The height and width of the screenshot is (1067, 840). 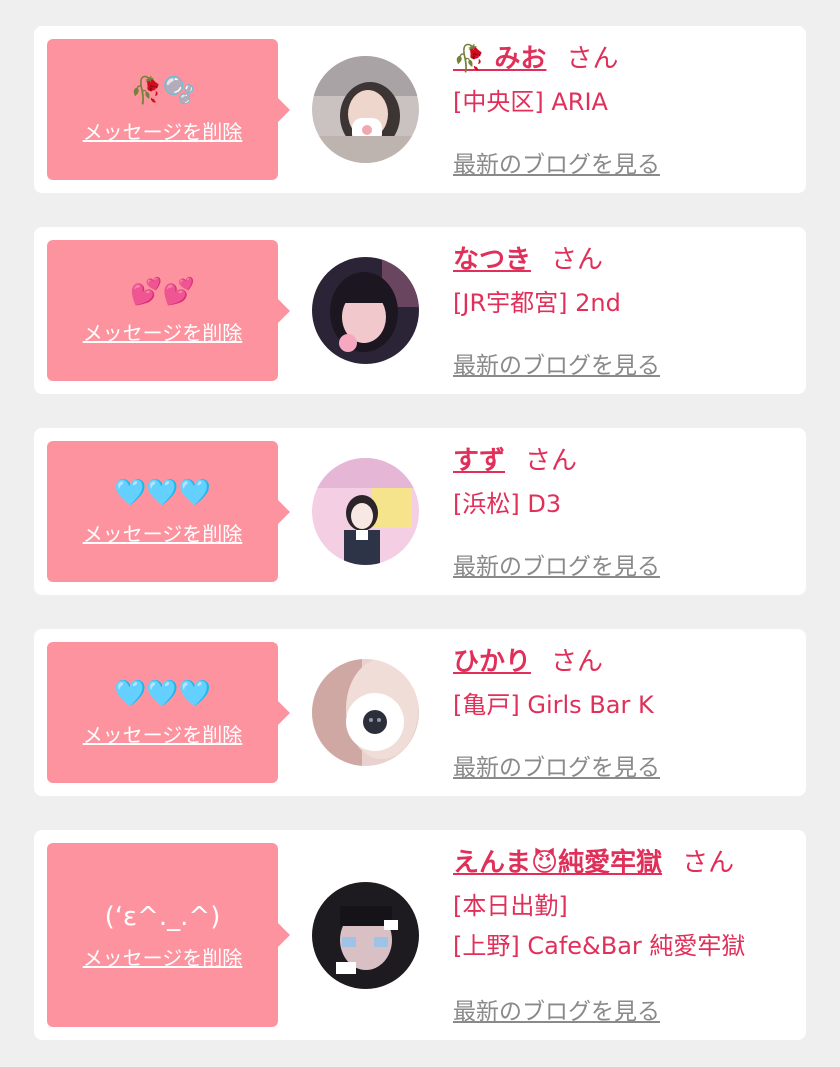 I want to click on message-text: (‘ε^._.^), so click(x=162, y=916).